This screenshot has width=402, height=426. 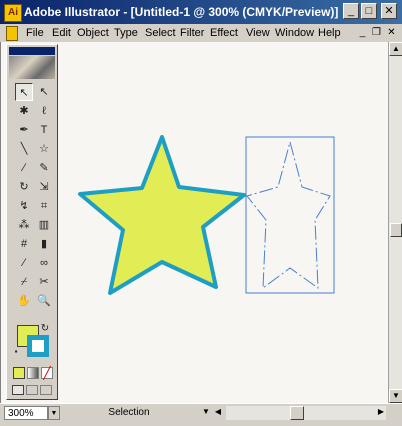 I want to click on symbol-sprayer-tool-icon: ⁂, so click(x=24, y=225).